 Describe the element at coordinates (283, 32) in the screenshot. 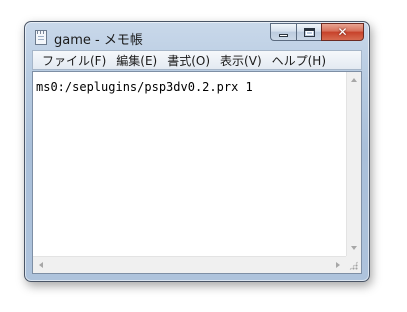

I see `minimize-button` at that location.